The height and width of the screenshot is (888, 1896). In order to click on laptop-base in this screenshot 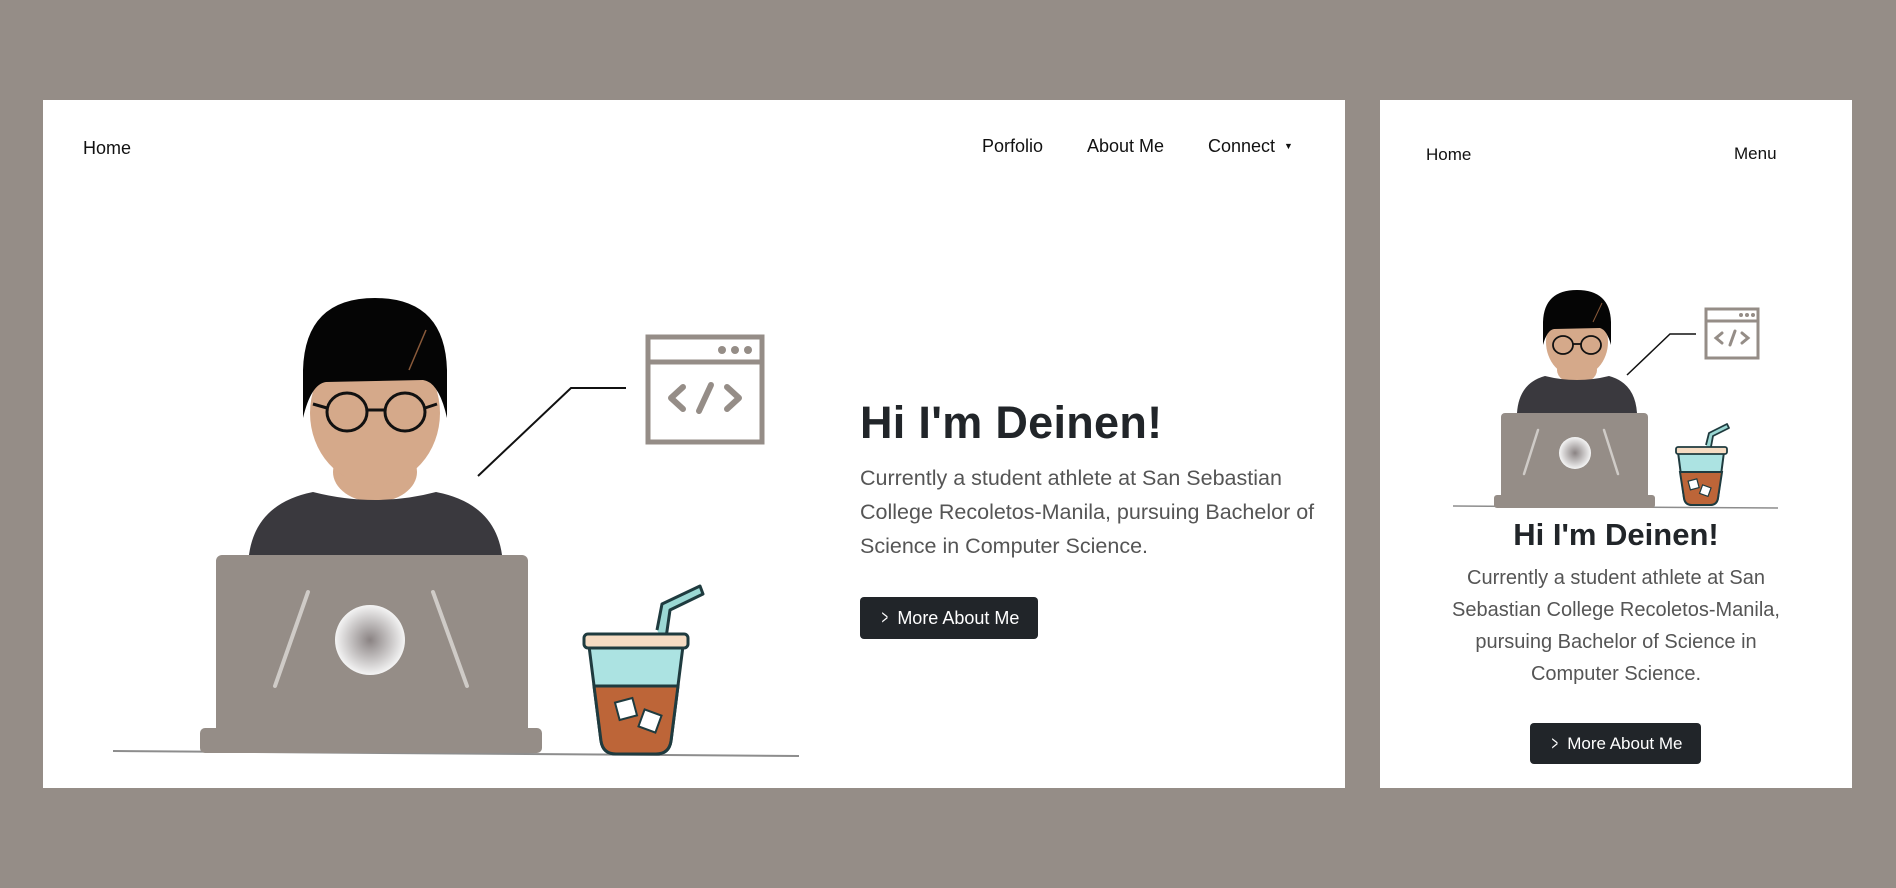, I will do `click(371, 740)`.